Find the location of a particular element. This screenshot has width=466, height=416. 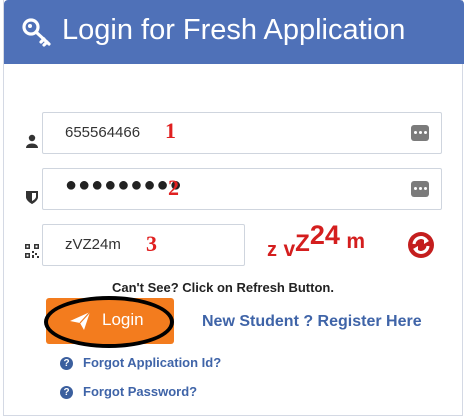

captcha-char: v is located at coordinates (289, 249).